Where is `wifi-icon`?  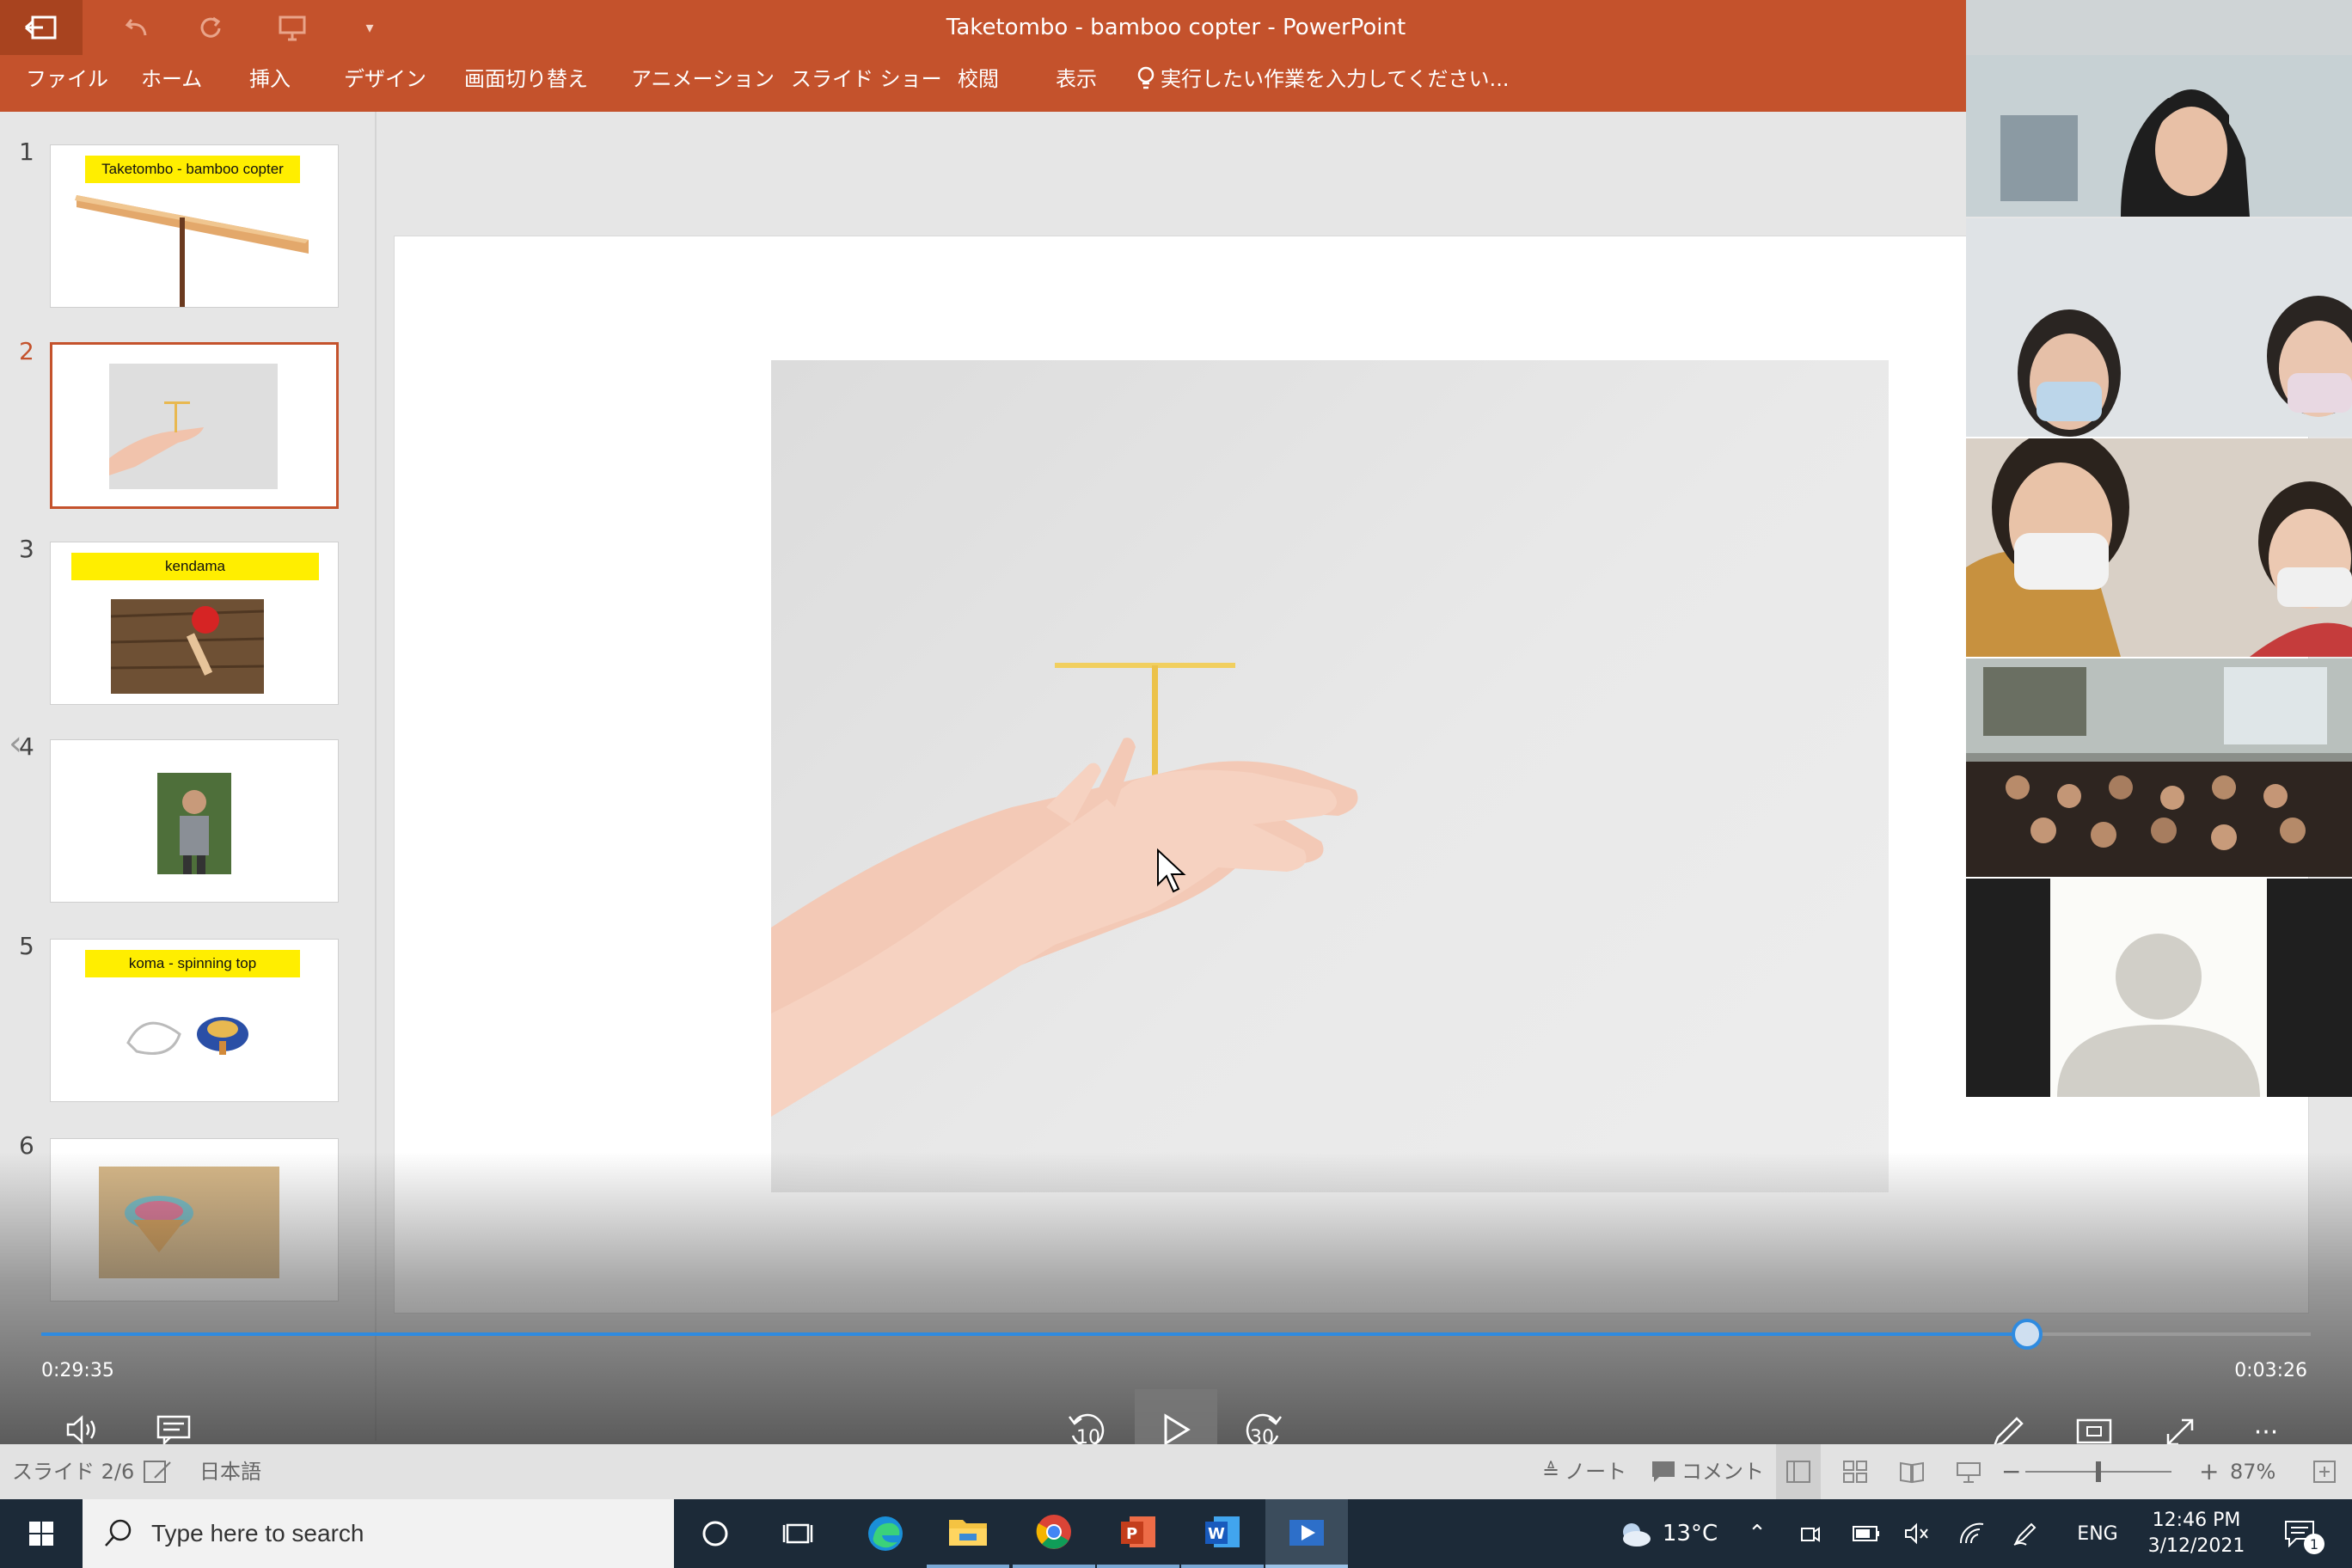
wifi-icon is located at coordinates (1971, 1533).